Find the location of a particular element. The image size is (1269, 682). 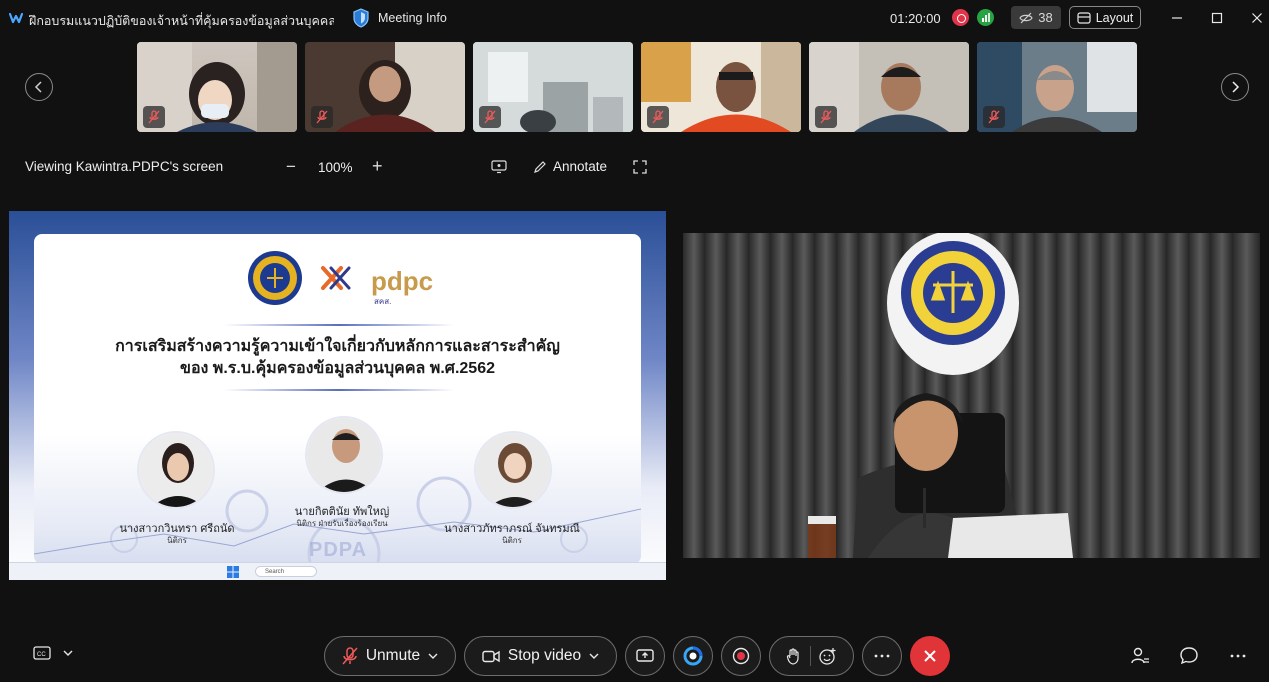

leave-meeting-button is located at coordinates (930, 656).